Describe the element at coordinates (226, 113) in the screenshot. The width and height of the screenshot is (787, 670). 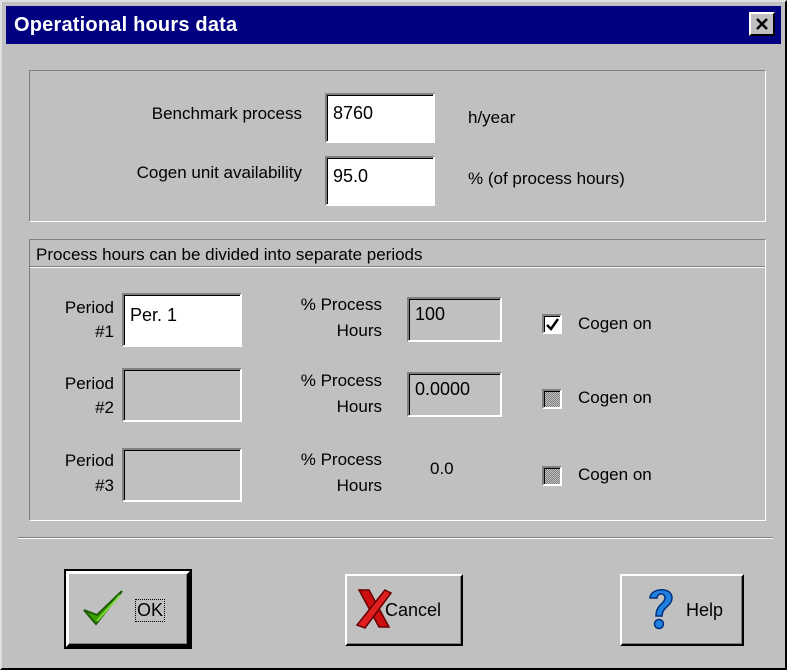
I see `benchmark-process-label: Benchmark process` at that location.